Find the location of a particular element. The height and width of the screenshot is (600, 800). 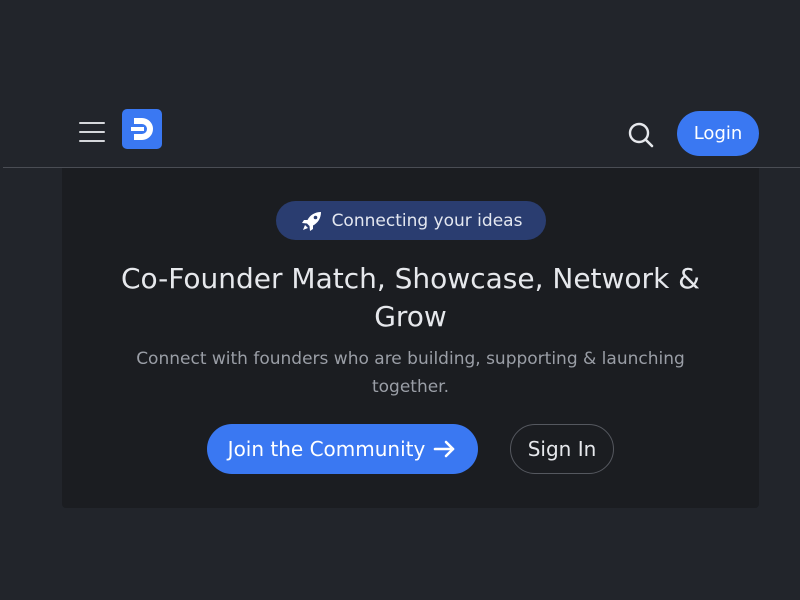

logo-mark is located at coordinates (142, 129).